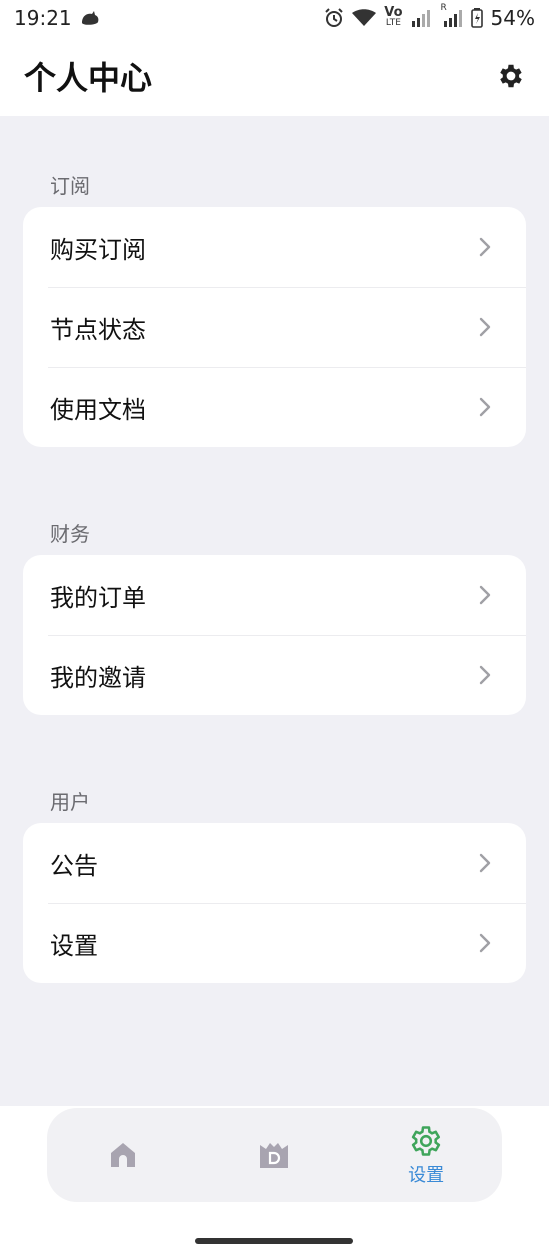 This screenshot has width=549, height=1260. What do you see at coordinates (274, 76) in the screenshot?
I see `header: 个人中心` at bounding box center [274, 76].